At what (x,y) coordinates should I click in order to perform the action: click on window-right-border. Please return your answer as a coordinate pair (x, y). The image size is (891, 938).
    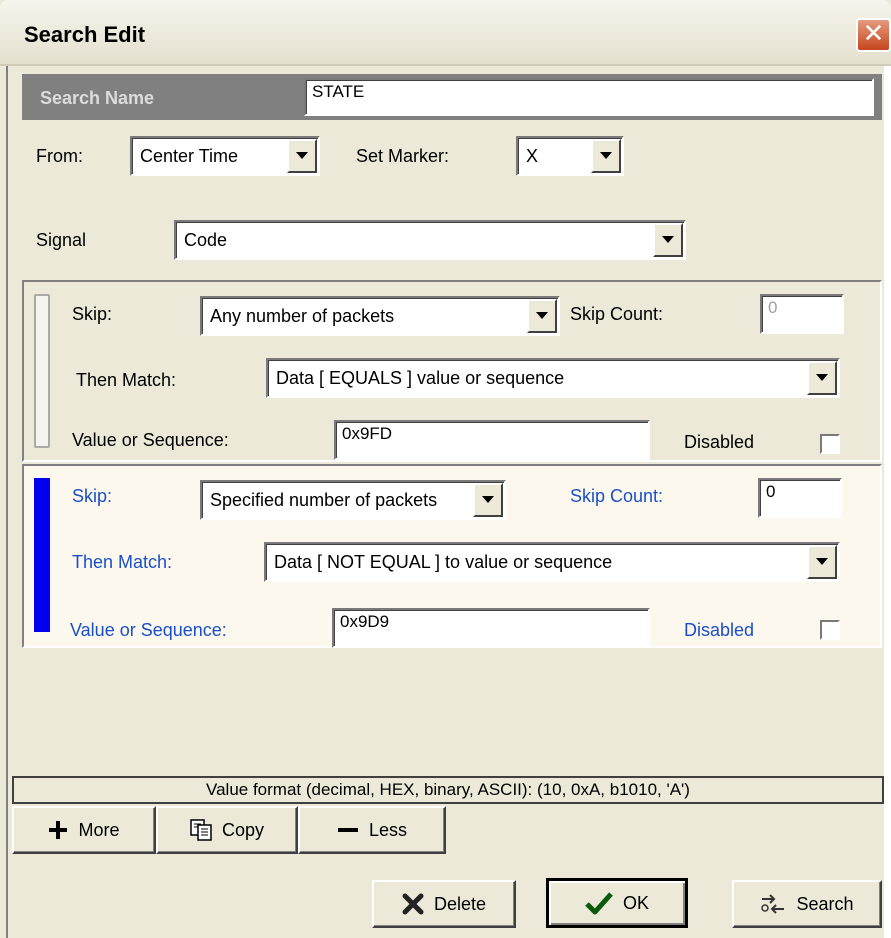
    Looking at the image, I should click on (887, 502).